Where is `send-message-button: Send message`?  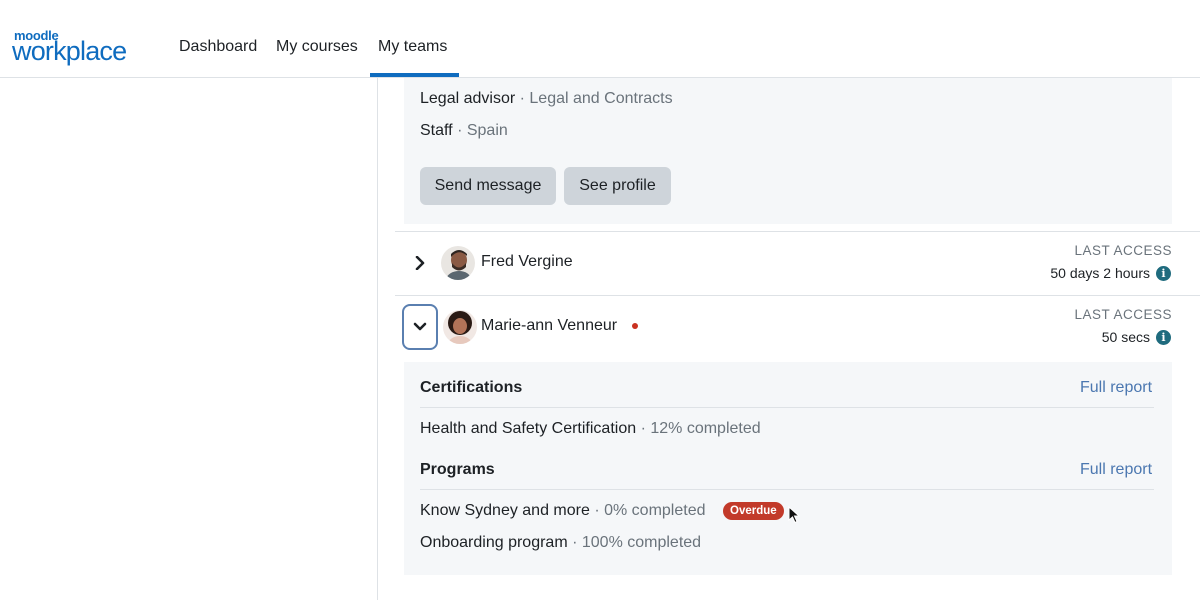
send-message-button: Send message is located at coordinates (488, 186).